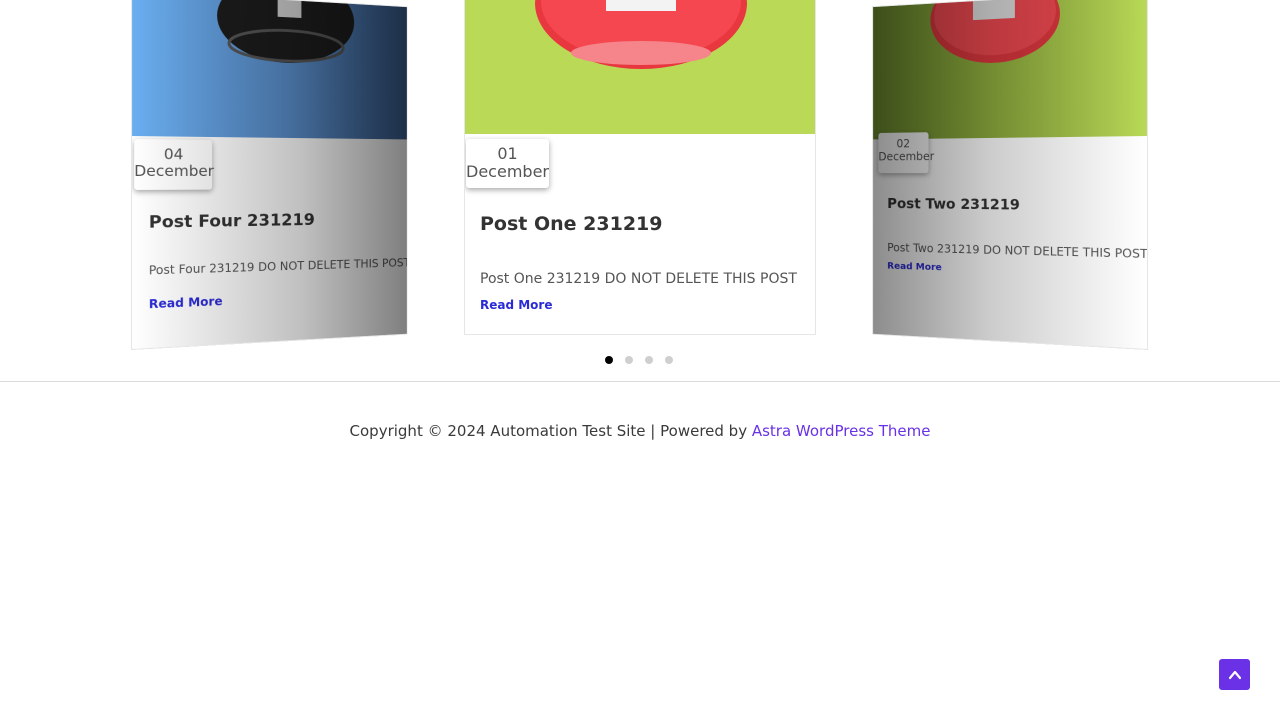  What do you see at coordinates (841, 431) in the screenshot?
I see `astra-theme-link: Astra WordPress Theme` at bounding box center [841, 431].